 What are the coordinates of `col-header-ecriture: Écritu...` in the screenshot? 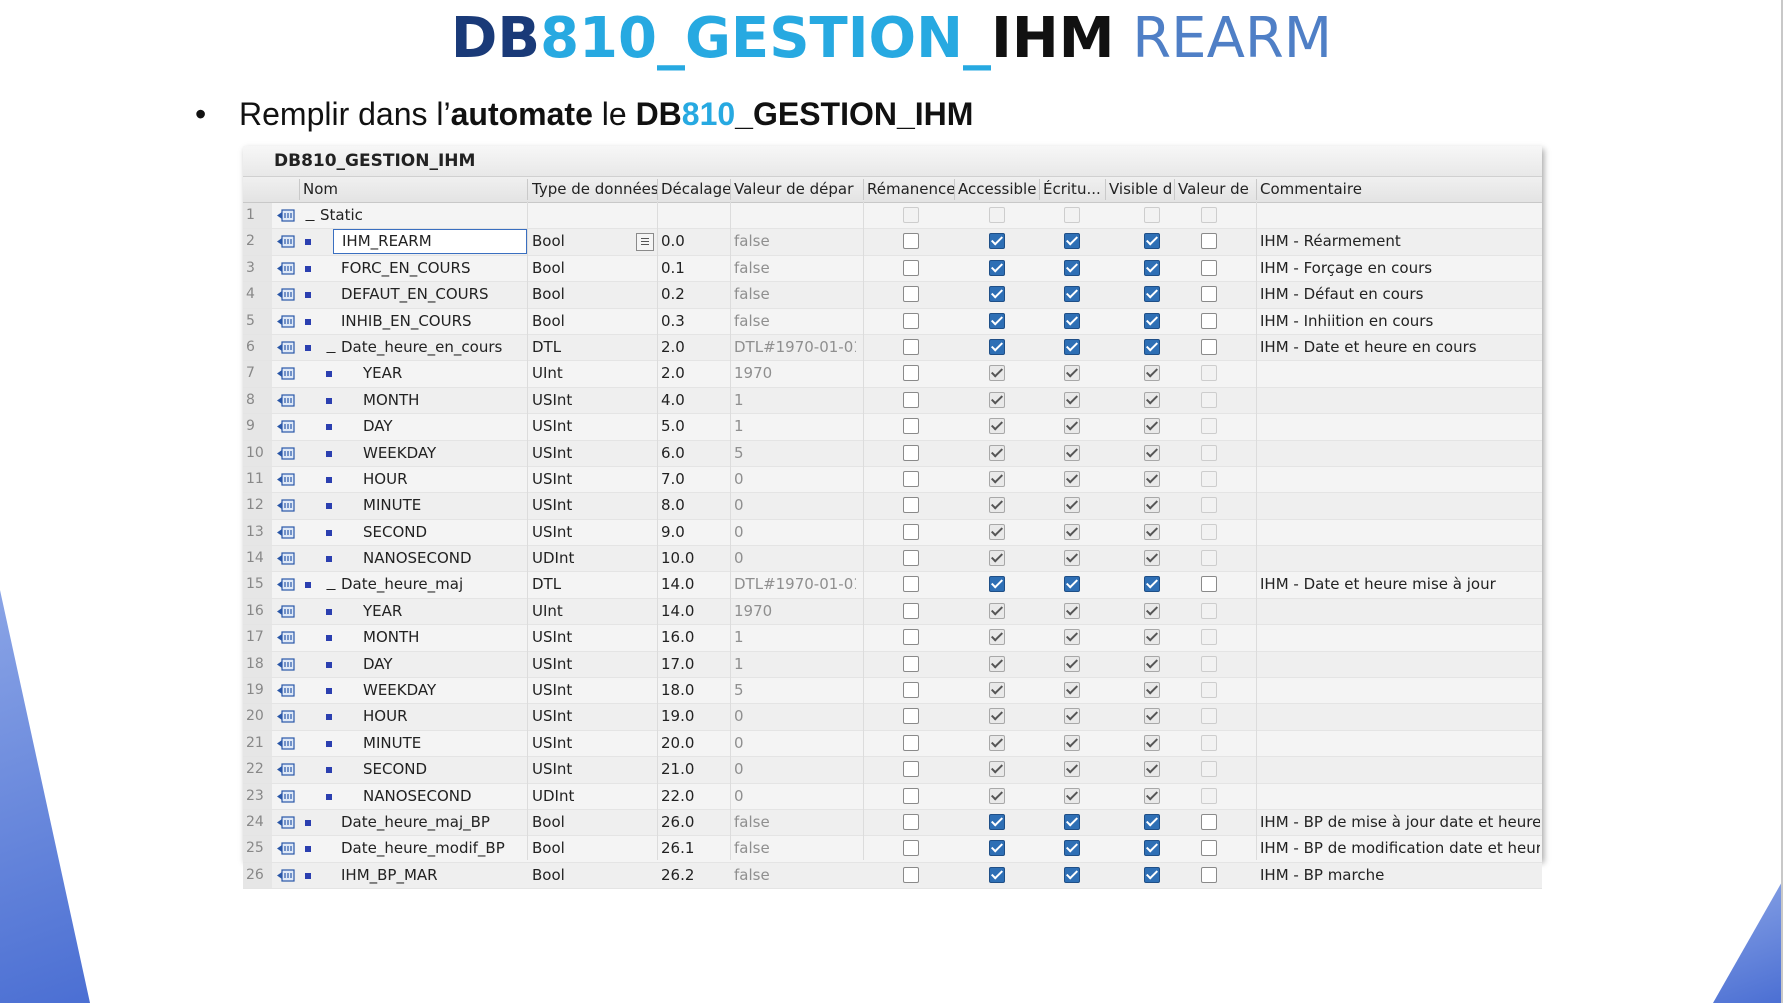 It's located at (1074, 189).